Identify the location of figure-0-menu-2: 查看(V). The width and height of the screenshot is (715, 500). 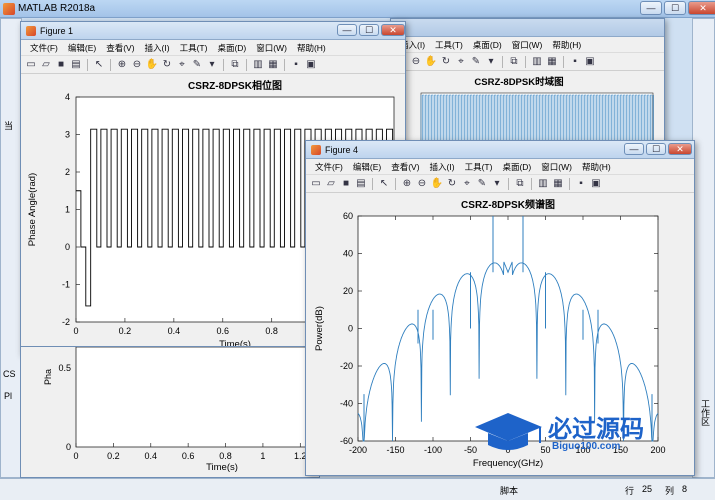
(120, 48).